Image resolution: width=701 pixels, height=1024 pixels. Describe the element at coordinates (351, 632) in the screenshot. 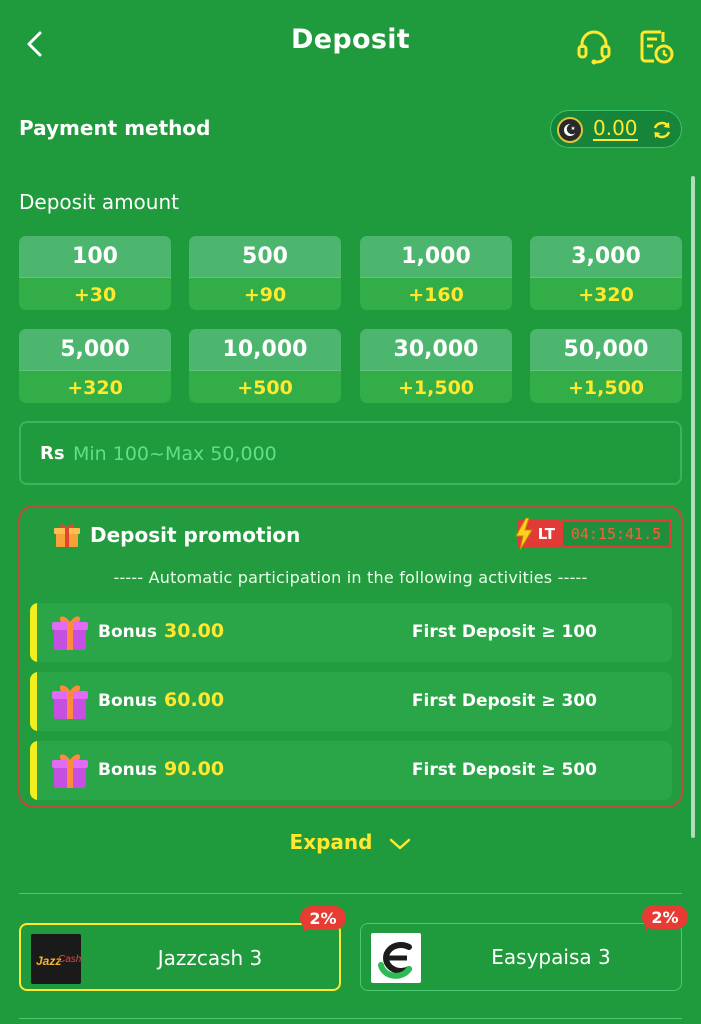

I see `bonus-row: Bonus 30.00 First Deposit ≥ 100` at that location.